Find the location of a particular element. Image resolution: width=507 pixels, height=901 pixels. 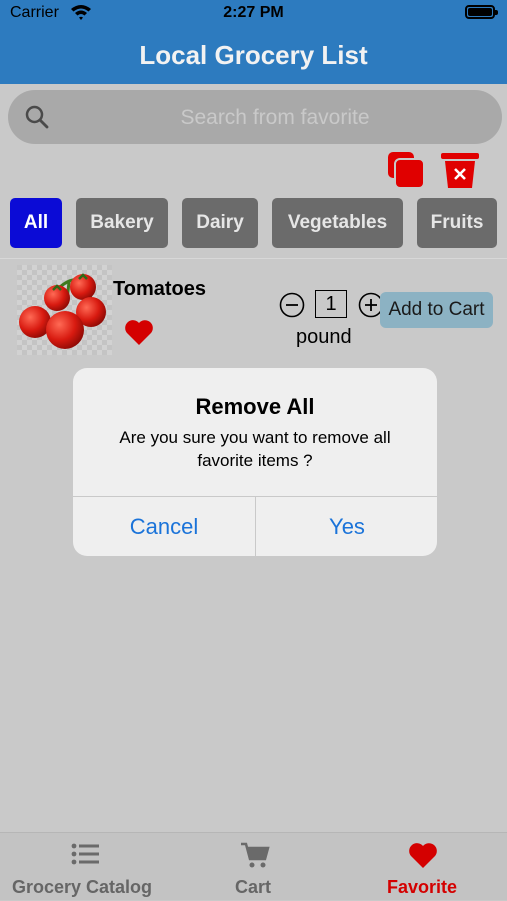

nav-bar: Local Grocery List is located at coordinates (253, 55).